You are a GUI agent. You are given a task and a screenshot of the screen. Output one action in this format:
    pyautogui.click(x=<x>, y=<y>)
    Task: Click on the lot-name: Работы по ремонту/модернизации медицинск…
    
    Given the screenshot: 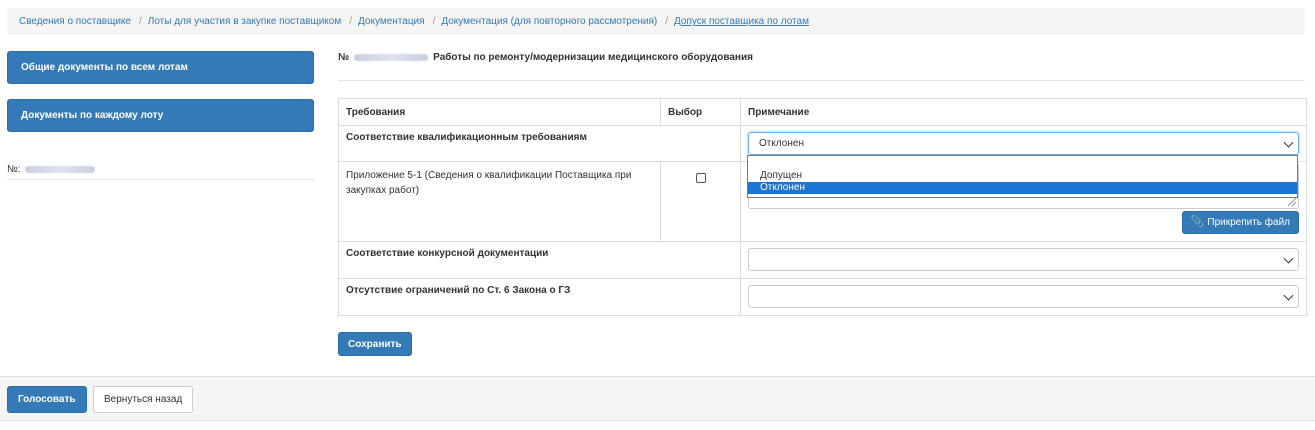 What is the action you would take?
    pyautogui.click(x=593, y=57)
    